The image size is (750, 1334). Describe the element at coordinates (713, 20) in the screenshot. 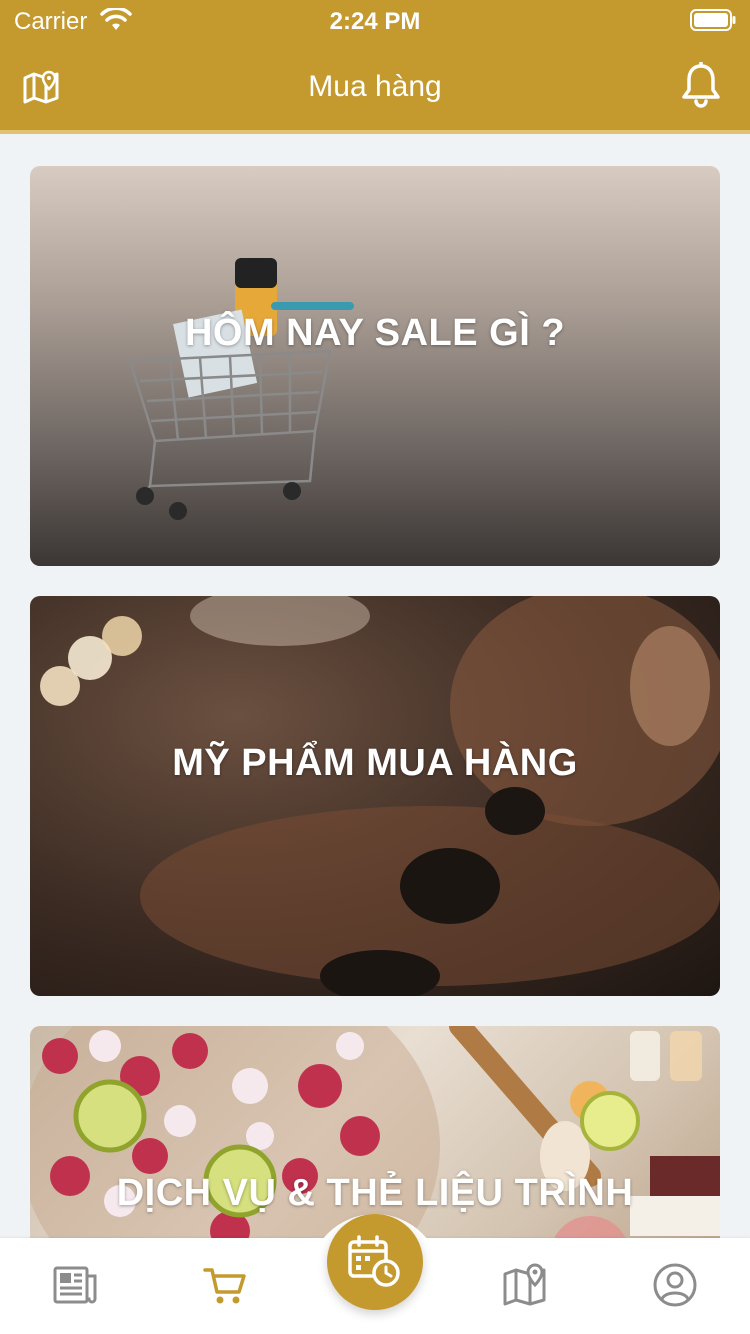

I see `battery-icon` at that location.